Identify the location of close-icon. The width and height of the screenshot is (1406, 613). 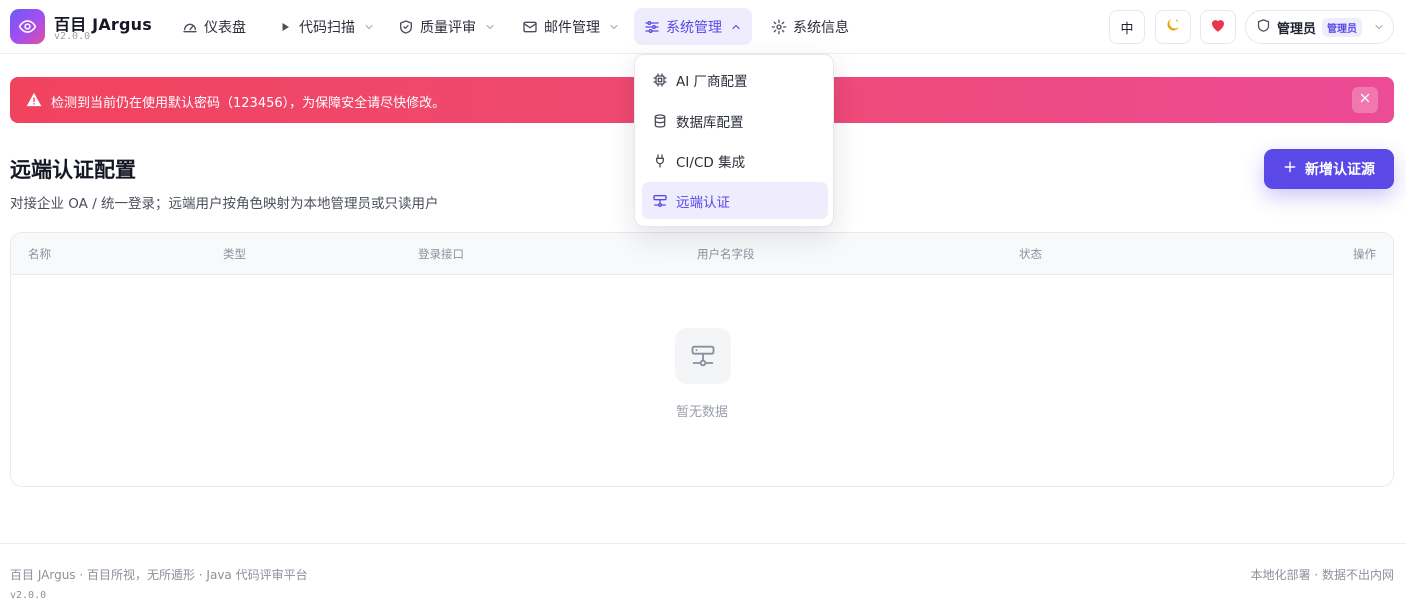
(1365, 100).